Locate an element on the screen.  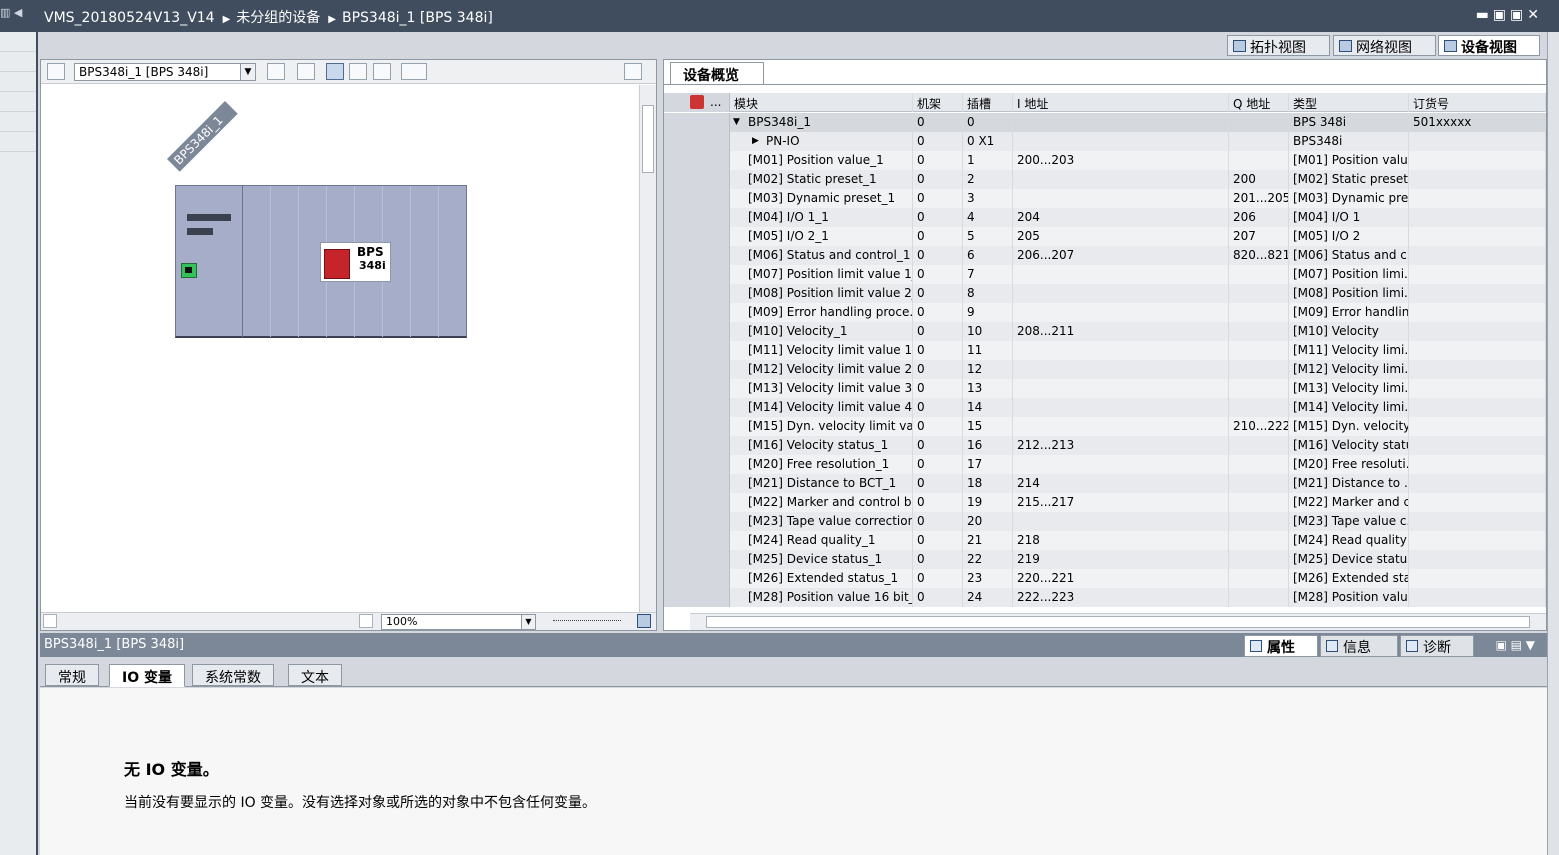
breadcrumb-project: VMS_20180524V13_V14 is located at coordinates (129, 18).